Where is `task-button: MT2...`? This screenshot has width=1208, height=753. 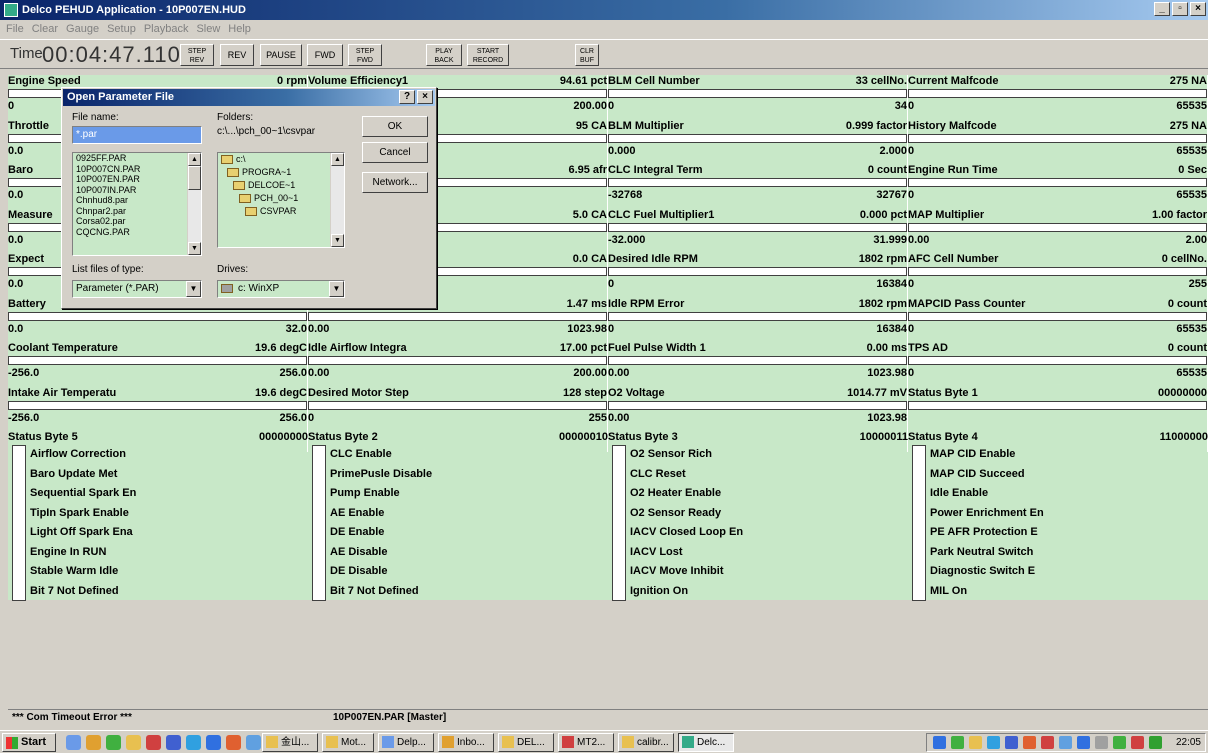
task-button: MT2... is located at coordinates (586, 742).